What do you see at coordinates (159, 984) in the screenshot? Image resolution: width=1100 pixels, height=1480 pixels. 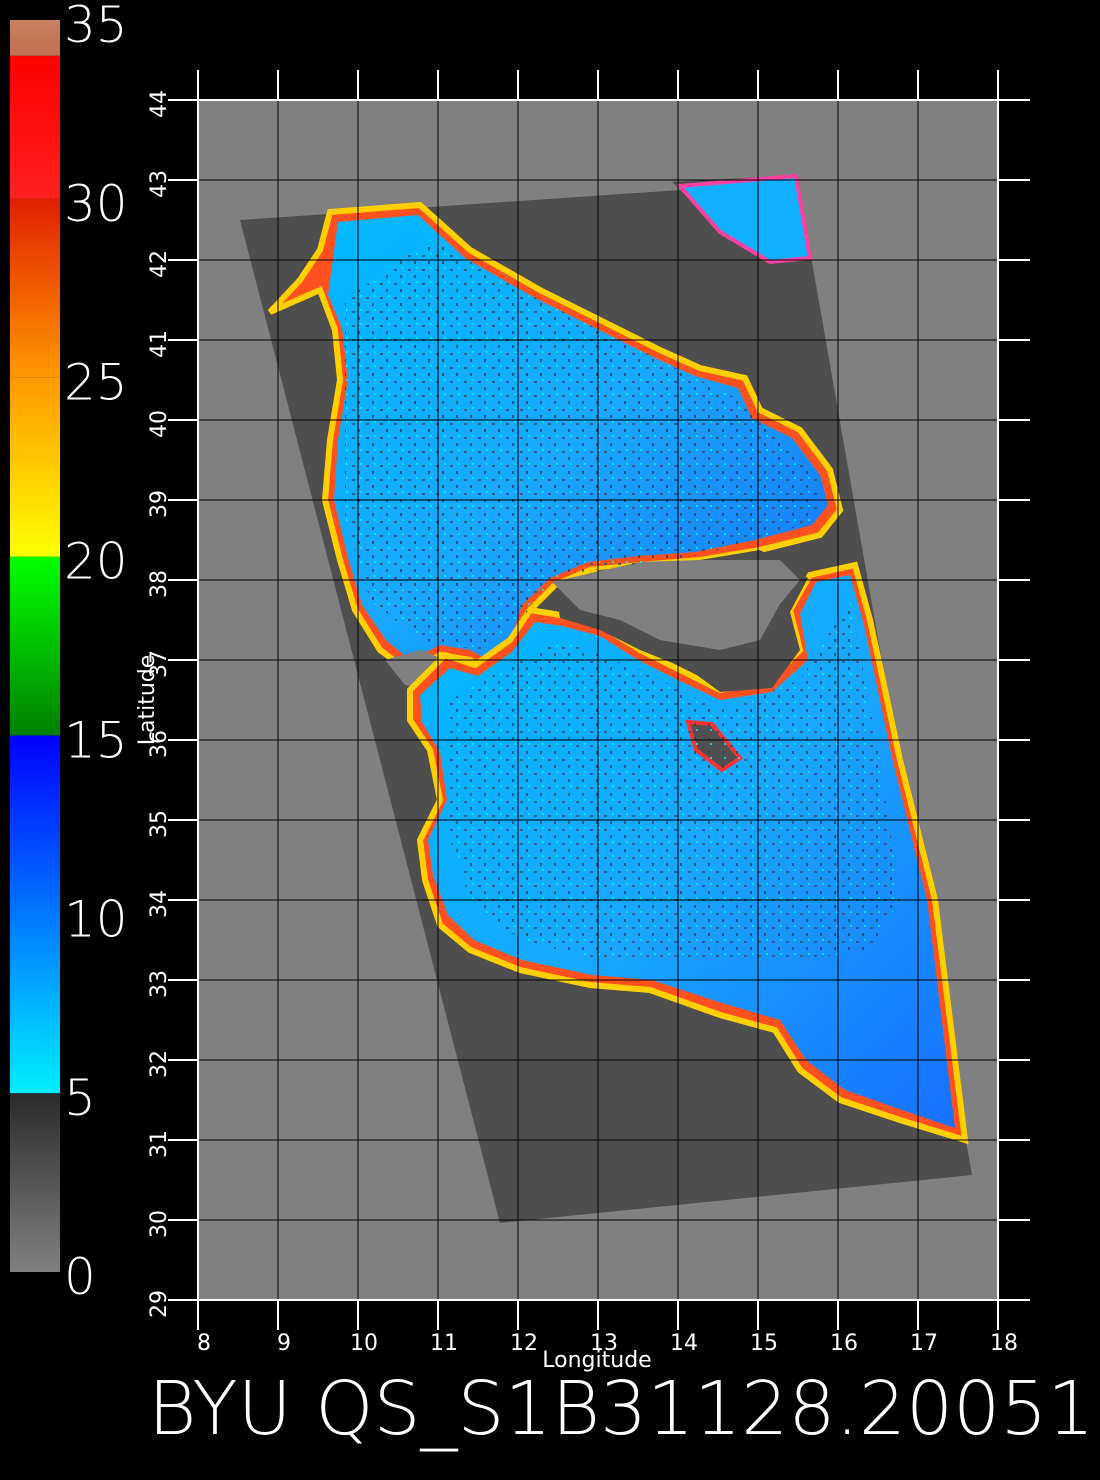 I see `latitude-tick-label: 33` at bounding box center [159, 984].